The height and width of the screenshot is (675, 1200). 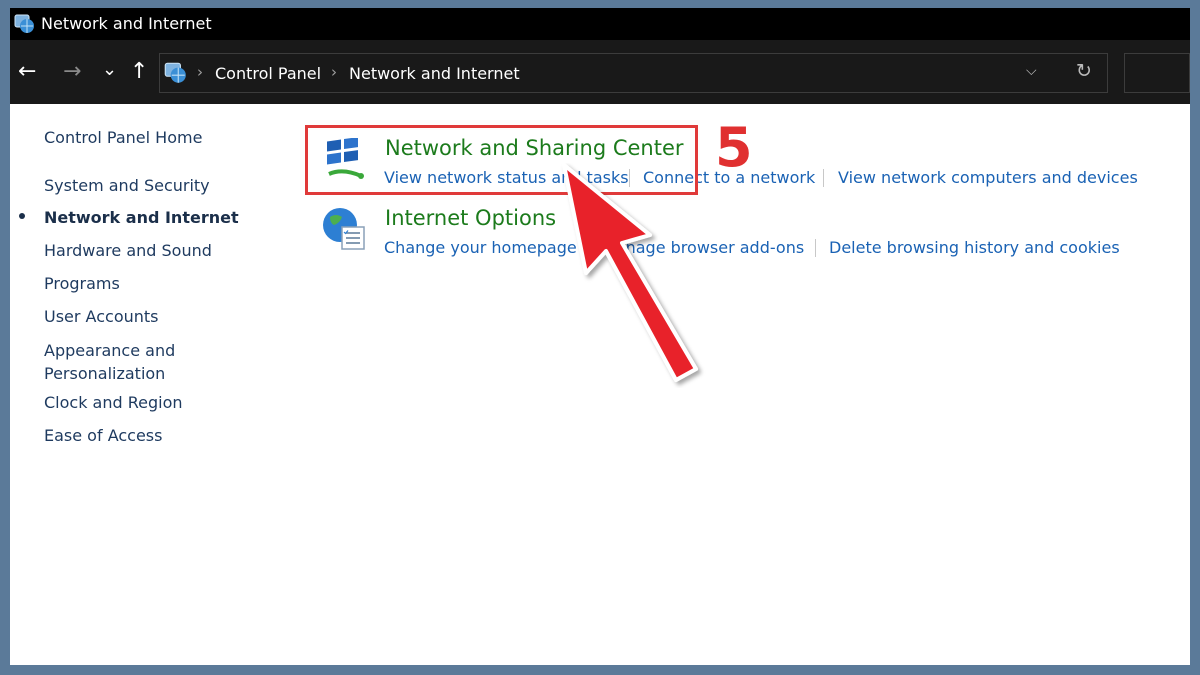 What do you see at coordinates (27, 72) in the screenshot?
I see `back-button: ←` at bounding box center [27, 72].